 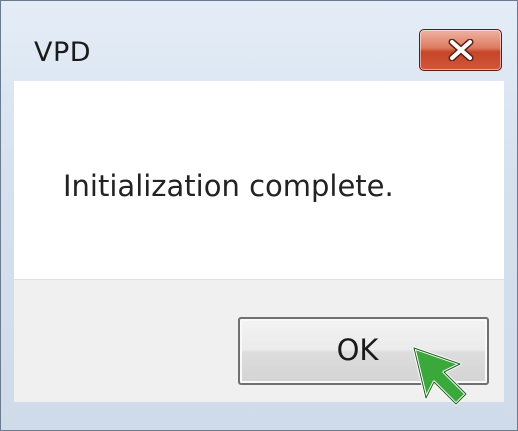 I want to click on window-title: VPD, so click(x=63, y=52).